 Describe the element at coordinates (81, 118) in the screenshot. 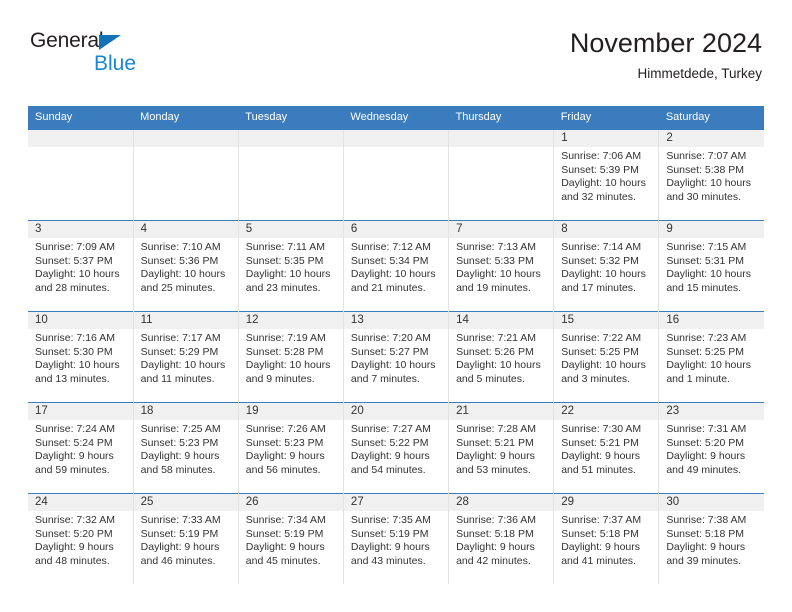

I see `weekday-header-sunday: Sunday` at that location.